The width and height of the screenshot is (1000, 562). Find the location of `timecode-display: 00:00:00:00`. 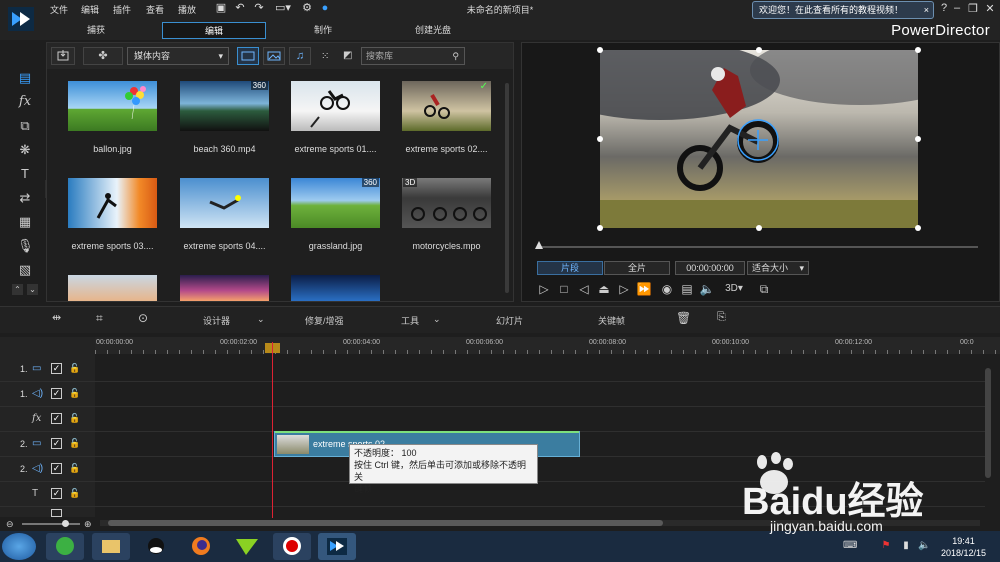

timecode-display: 00:00:00:00 is located at coordinates (710, 268).